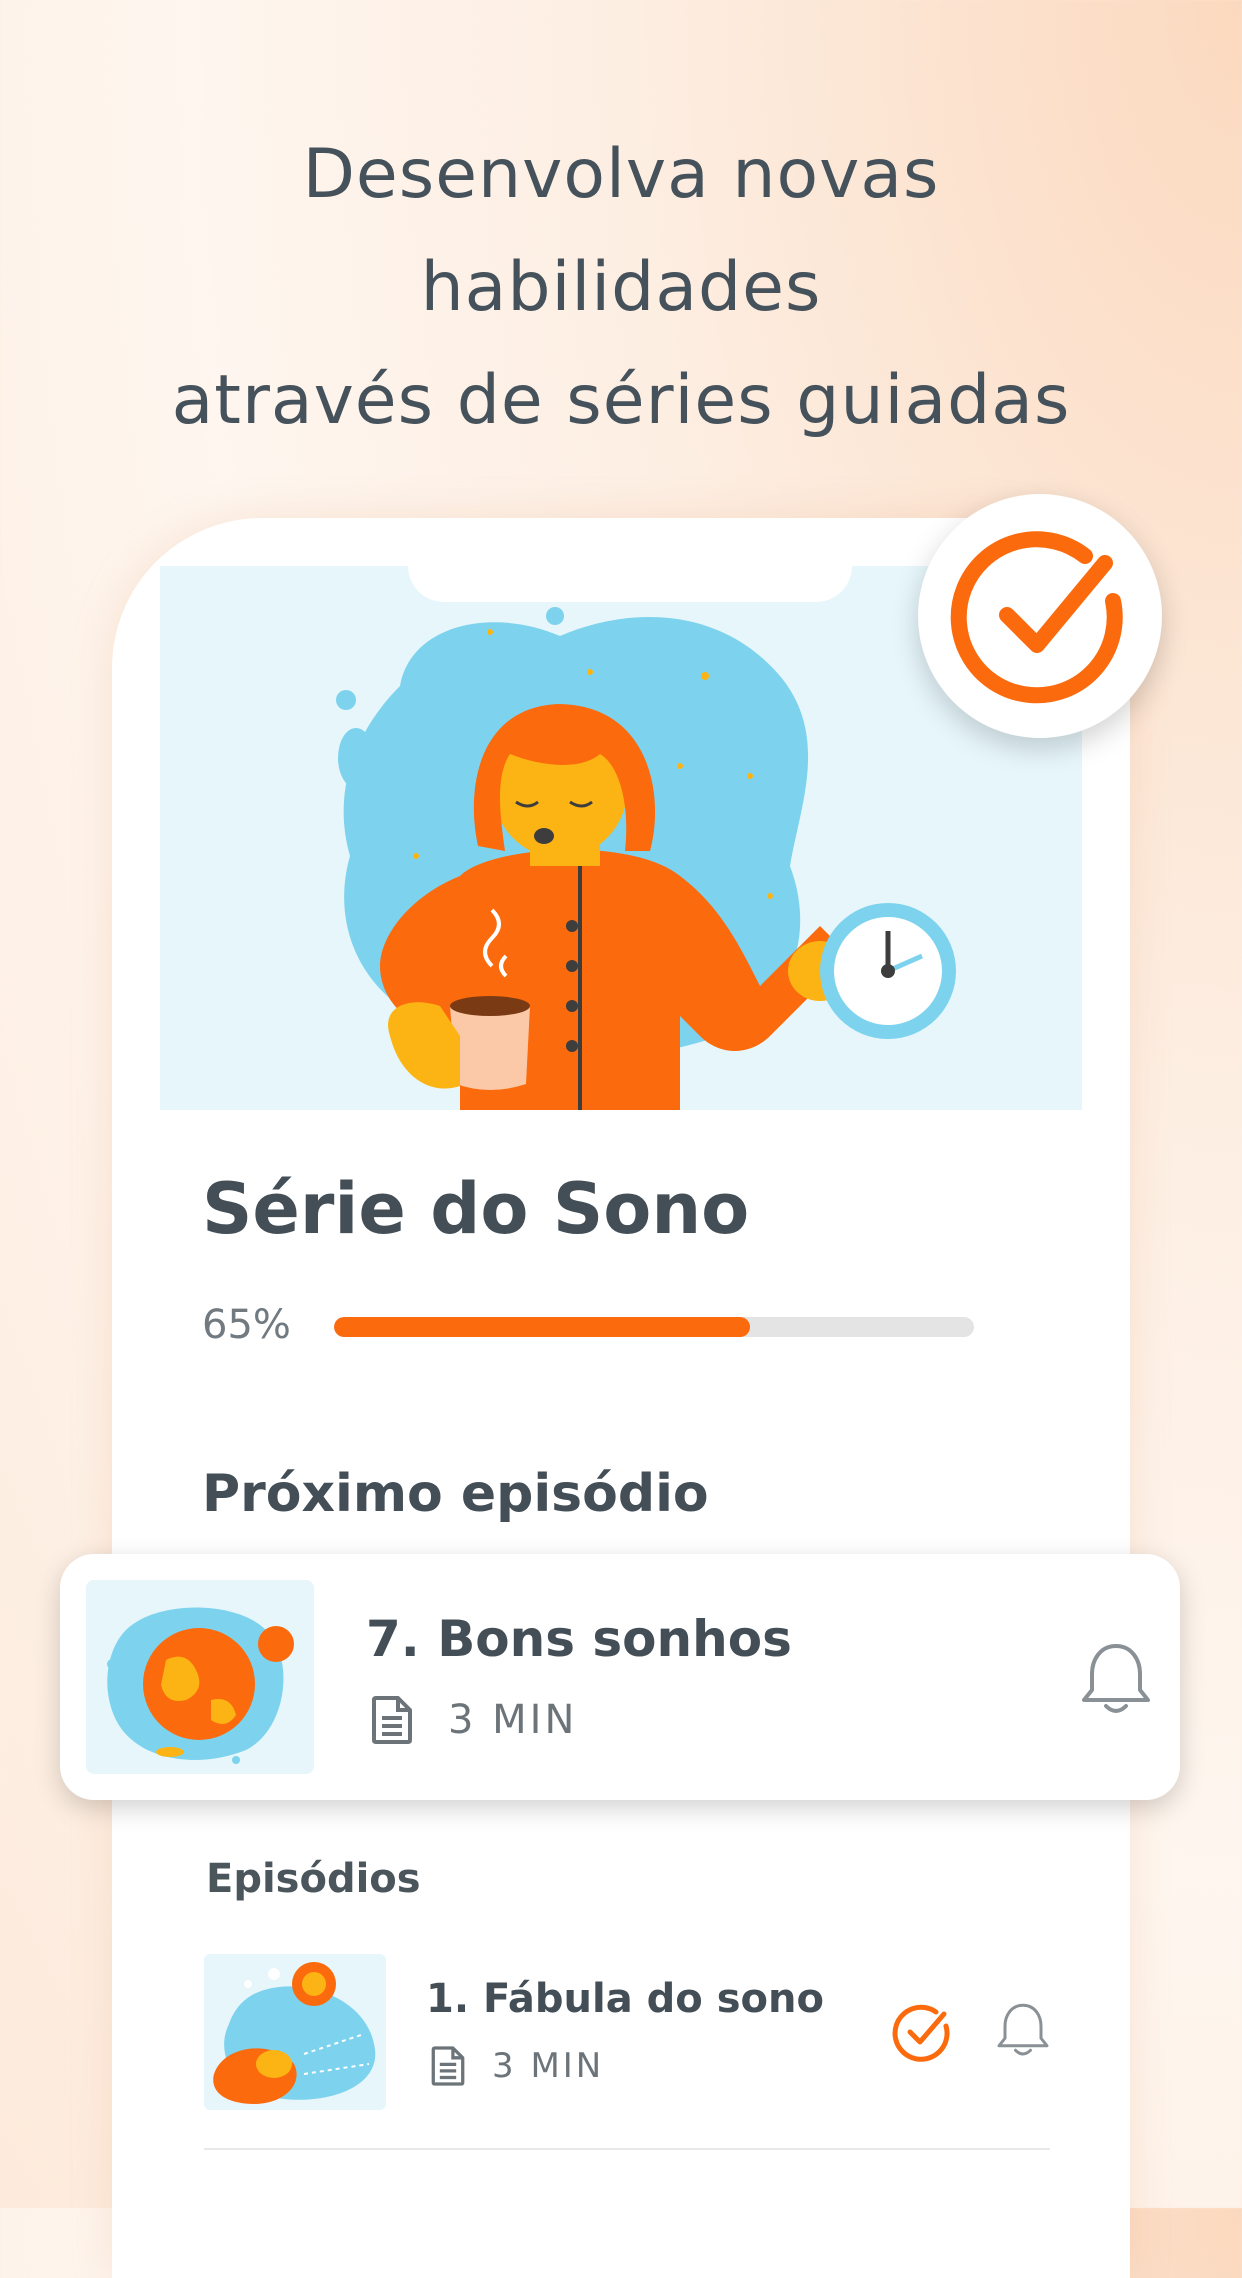 The height and width of the screenshot is (2278, 1242). I want to click on next-episode-card: 7. Bons sonhos 3 MIN, so click(620, 1677).